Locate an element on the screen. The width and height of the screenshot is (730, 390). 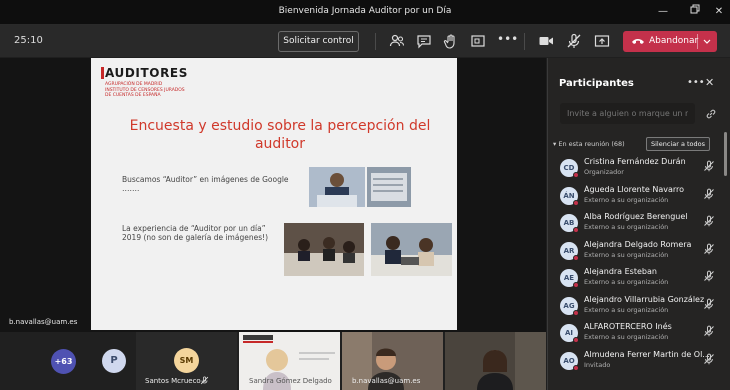
mute-all-button: Silenciar a todos is located at coordinates (678, 144).